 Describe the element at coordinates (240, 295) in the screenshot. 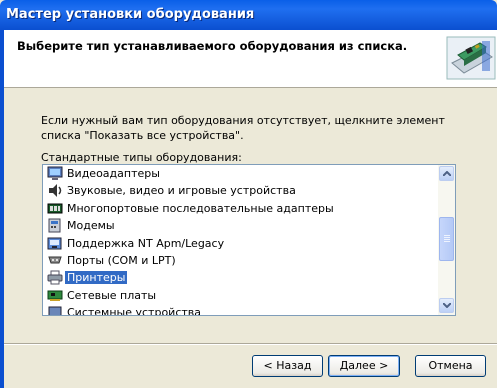

I see `list-item-network-cards: Сетевые платы` at that location.